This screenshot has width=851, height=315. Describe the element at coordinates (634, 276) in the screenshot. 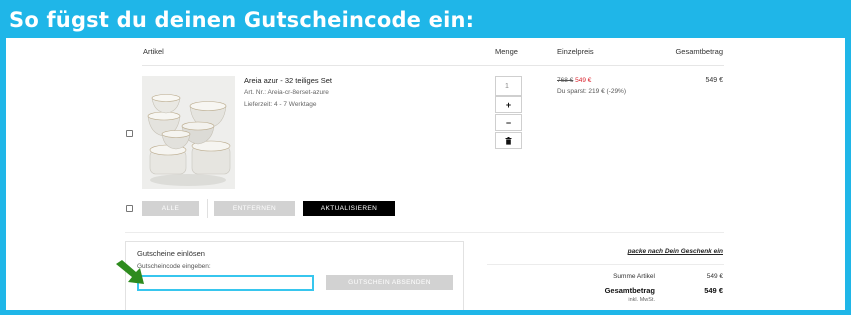

I see `sum-label: Summe Artikel` at that location.